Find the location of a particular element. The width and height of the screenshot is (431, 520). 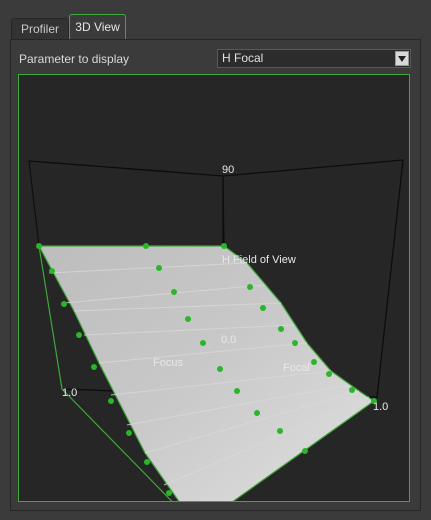

chevron-down-icon is located at coordinates (402, 58).